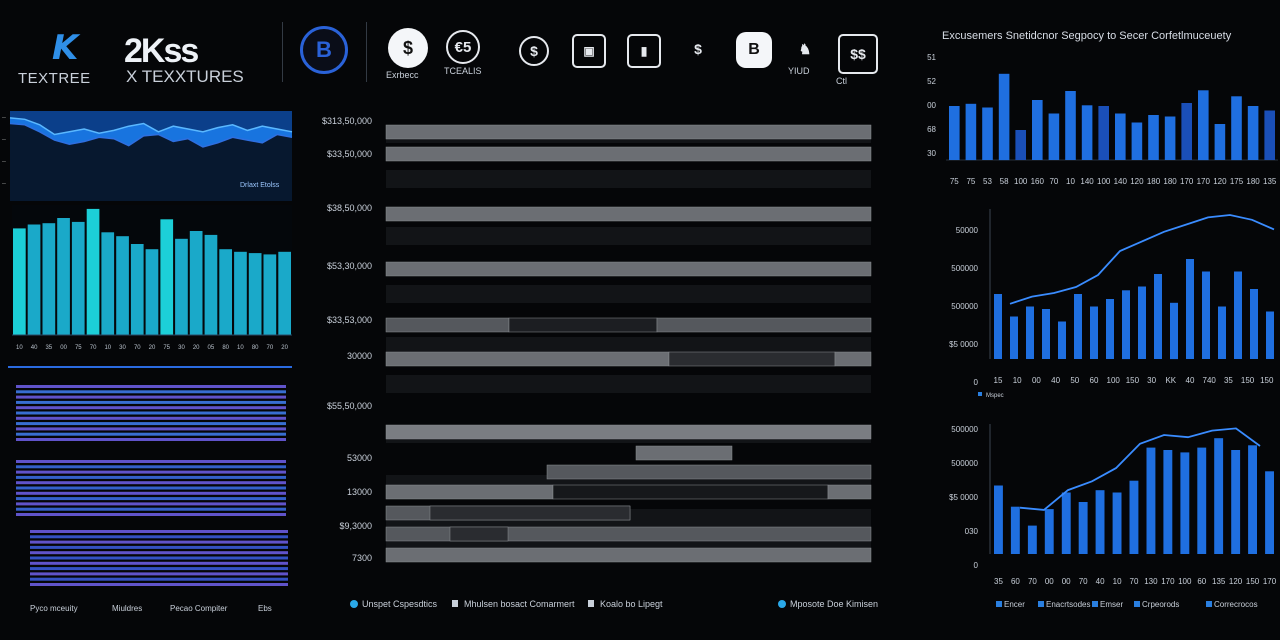 Image resolution: width=1280 pixels, height=640 pixels. Describe the element at coordinates (349, 266) in the screenshot. I see `gantt-row-label: $53,30,000` at that location.